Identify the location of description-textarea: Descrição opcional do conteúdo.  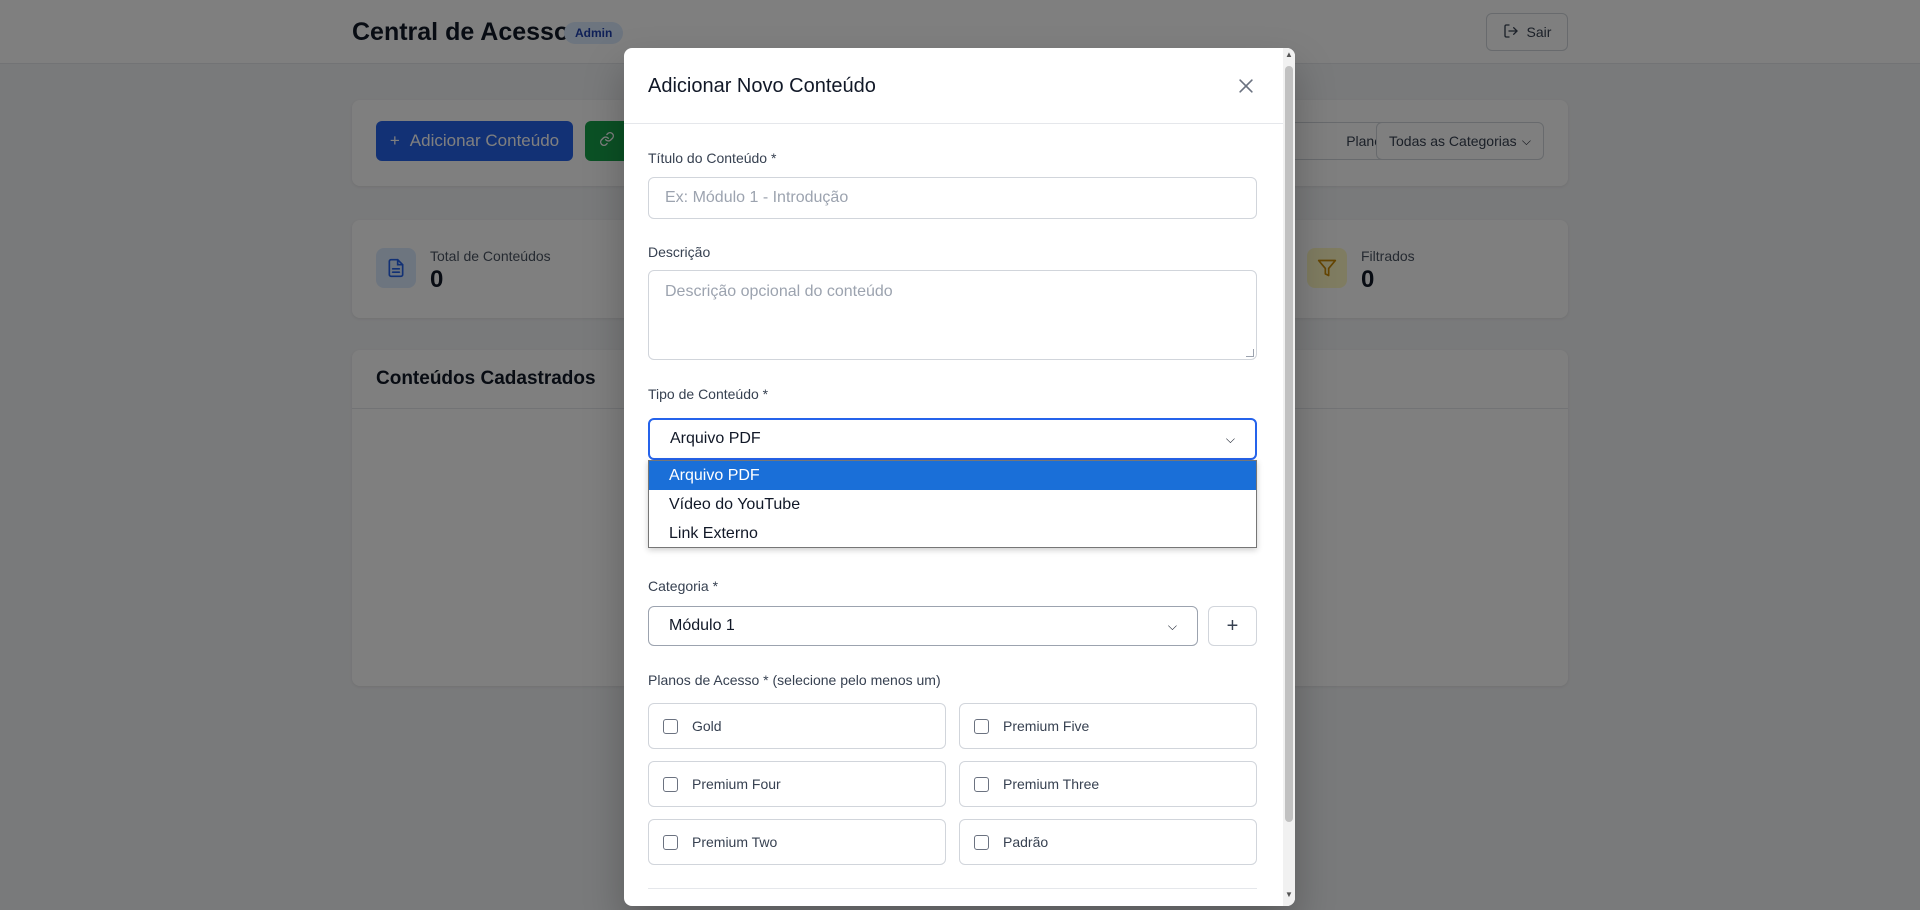
(952, 315).